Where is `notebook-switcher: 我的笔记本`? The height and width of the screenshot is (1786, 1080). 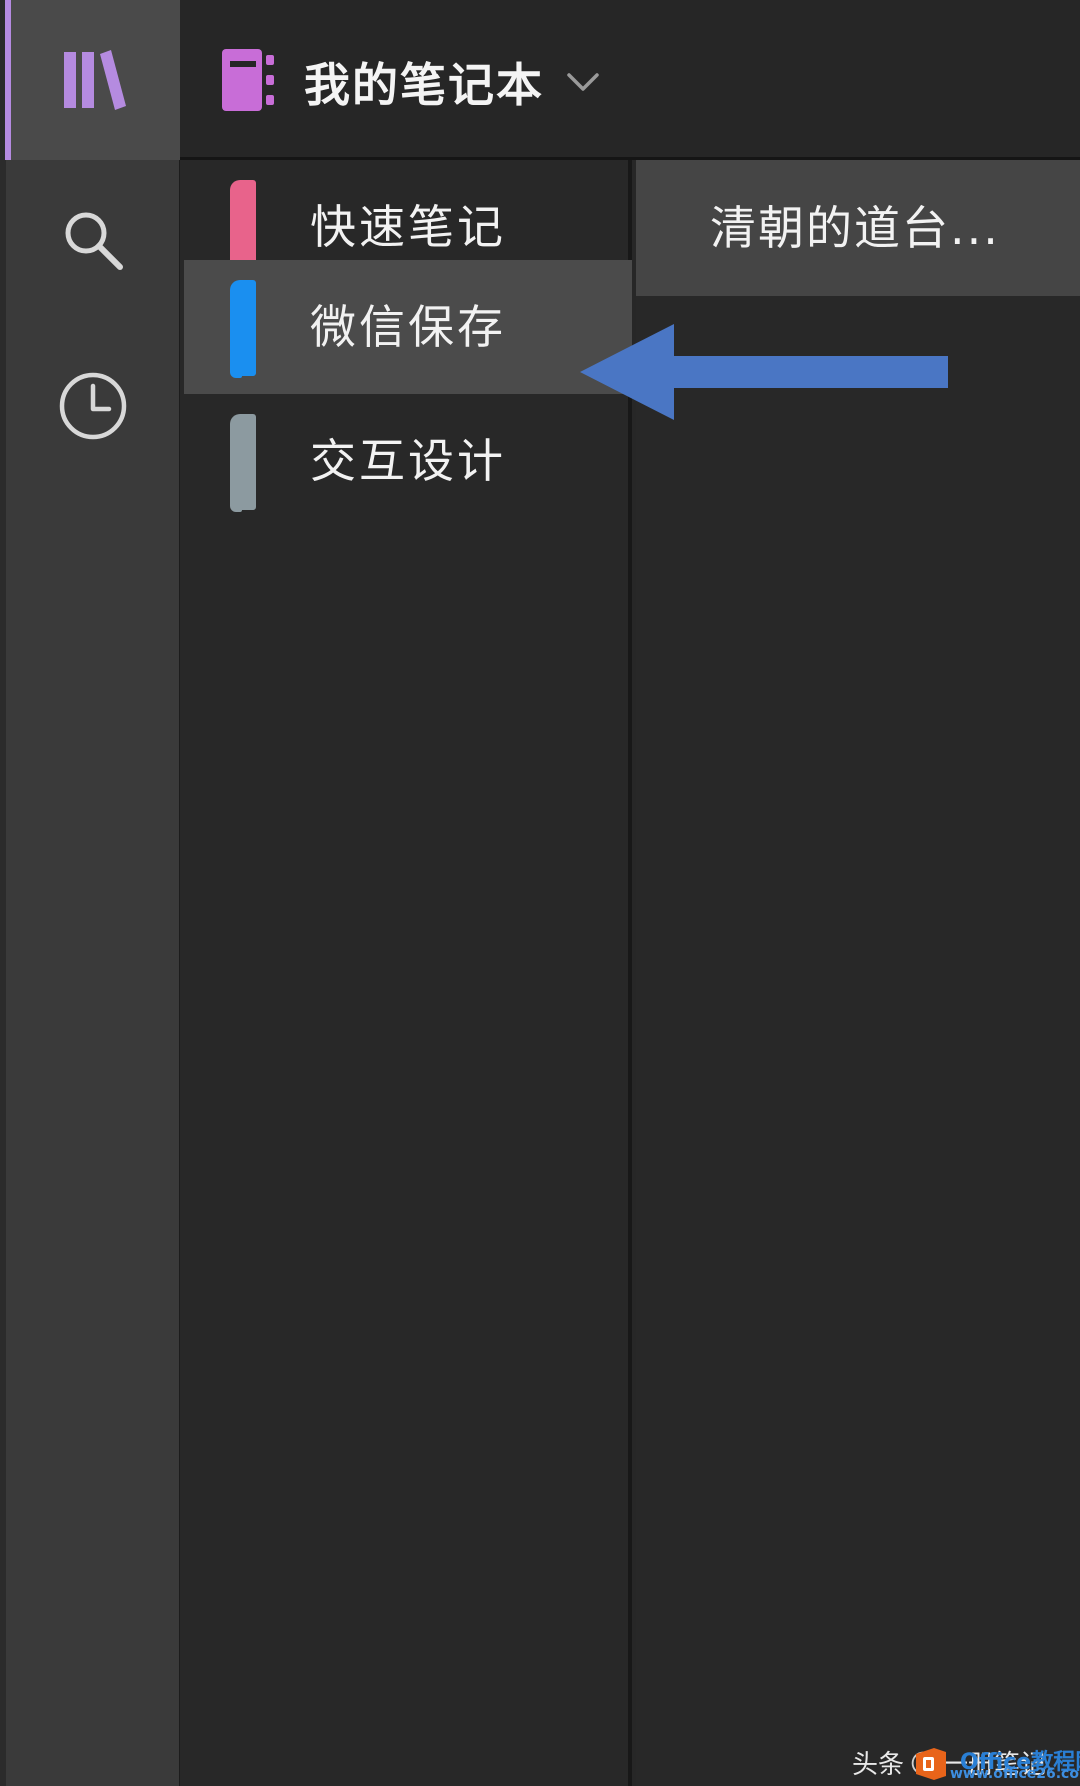
notebook-switcher: 我的笔记本 is located at coordinates (410, 82).